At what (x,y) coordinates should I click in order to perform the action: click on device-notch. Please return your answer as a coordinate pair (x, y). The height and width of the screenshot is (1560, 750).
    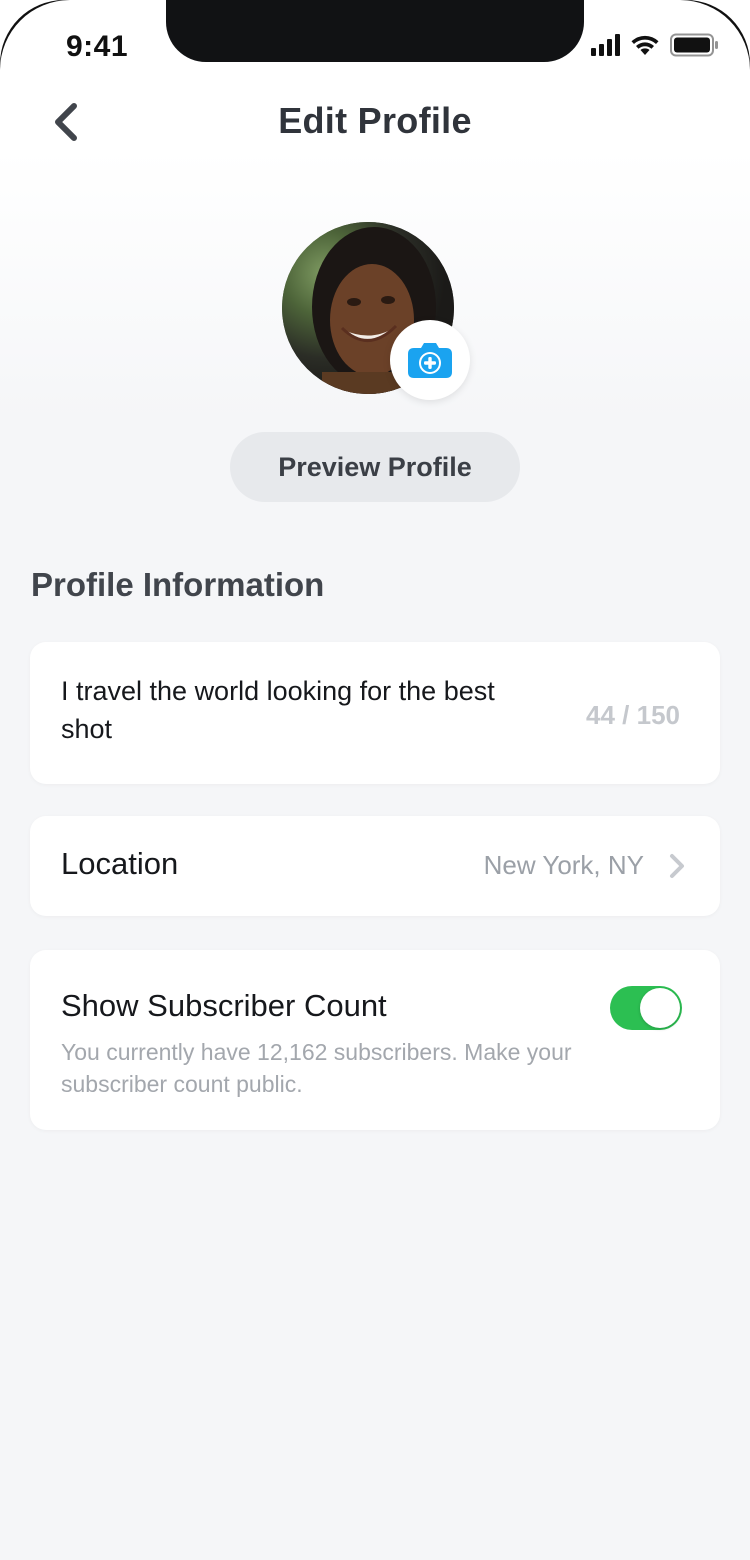
    Looking at the image, I should click on (375, 31).